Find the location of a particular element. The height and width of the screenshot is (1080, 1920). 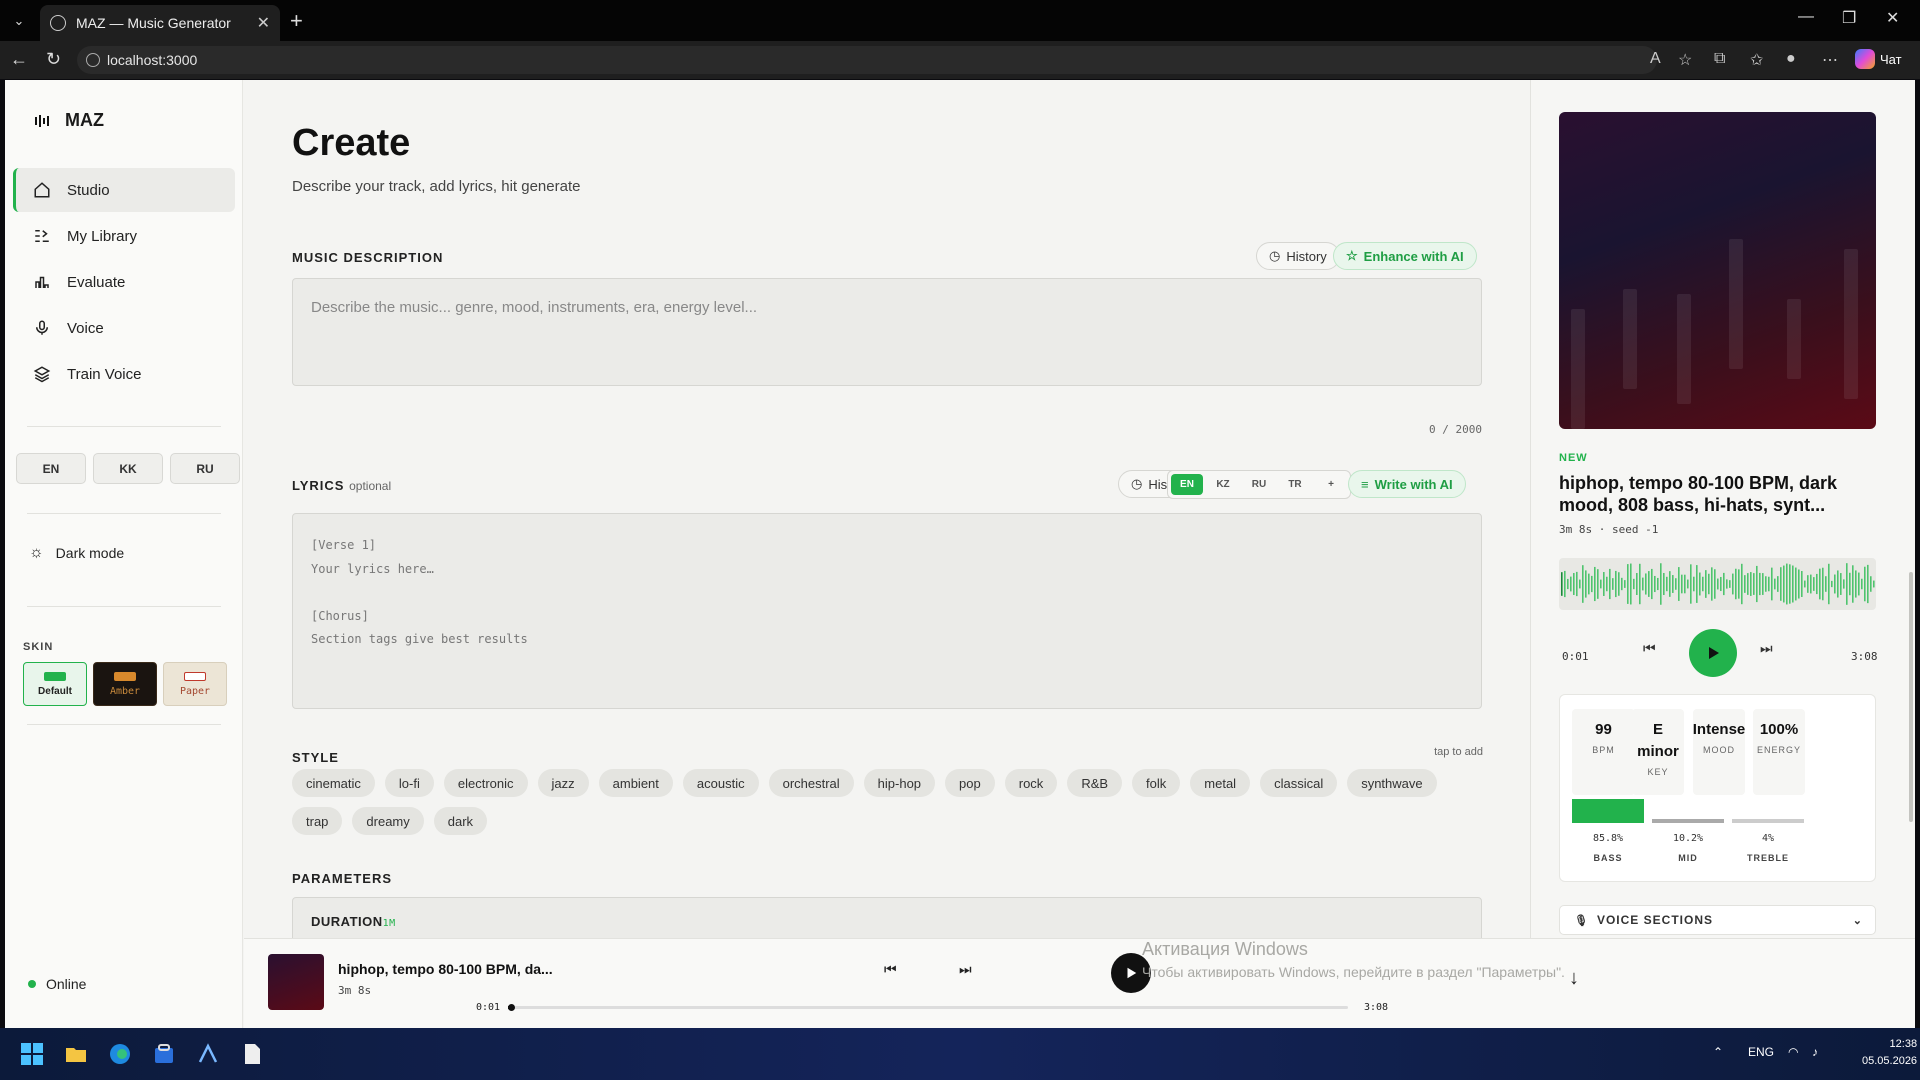

band-name: TREBLE is located at coordinates (1768, 858).